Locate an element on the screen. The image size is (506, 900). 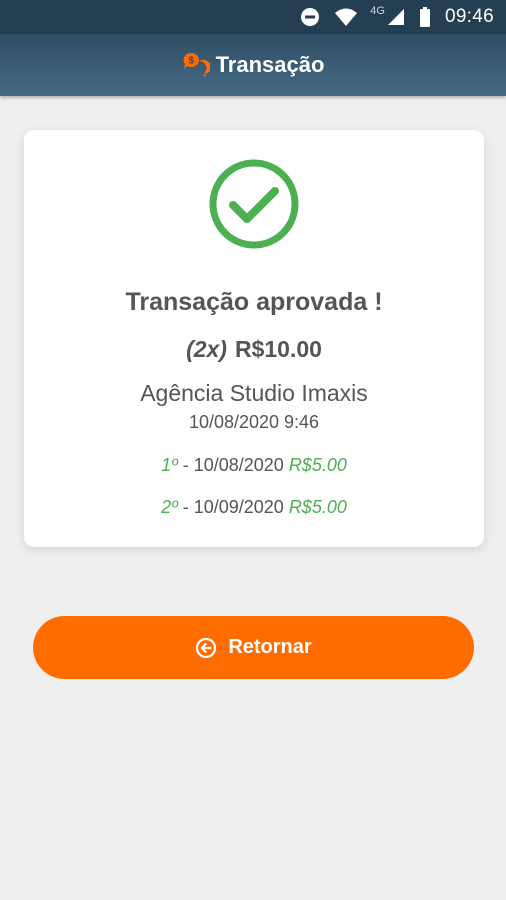
network-type: 4G is located at coordinates (377, 11).